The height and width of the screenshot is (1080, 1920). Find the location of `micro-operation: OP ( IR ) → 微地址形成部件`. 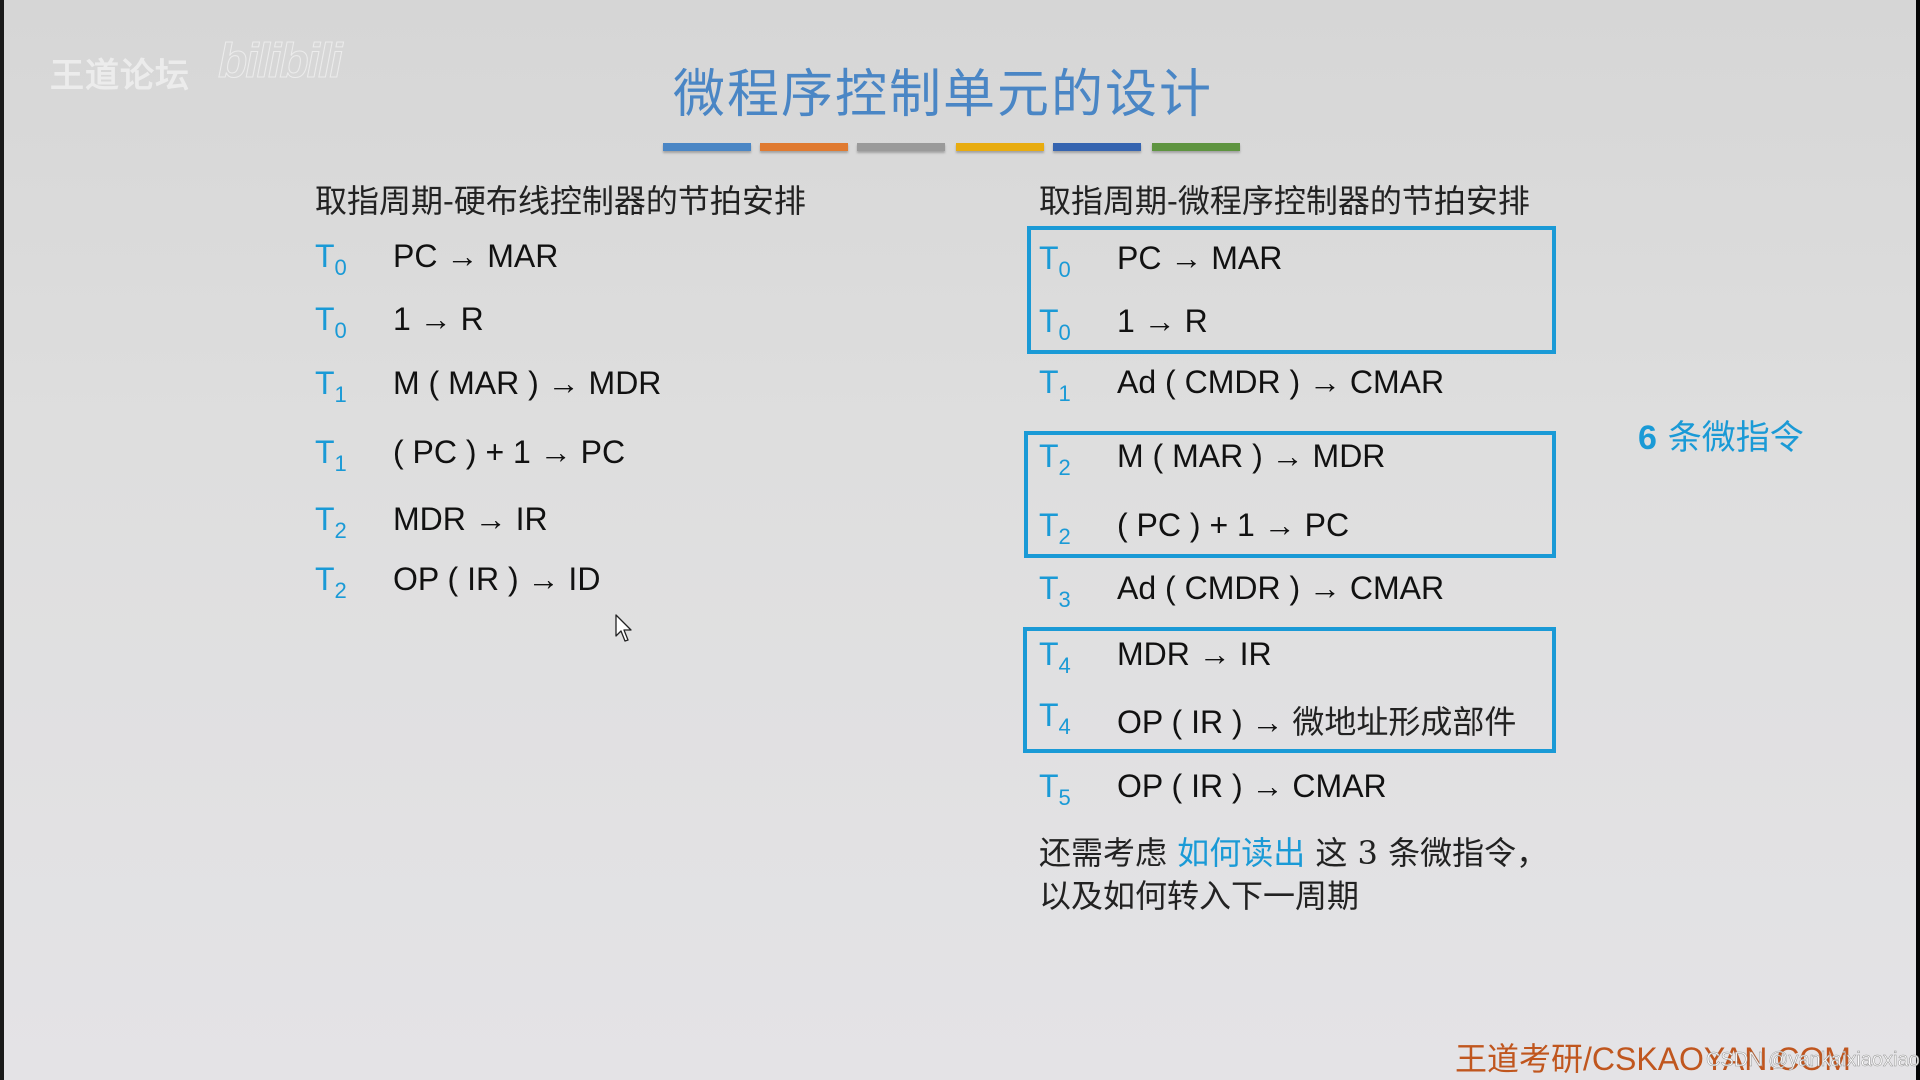

micro-operation: OP ( IR ) → 微地址形成部件 is located at coordinates (1317, 722).